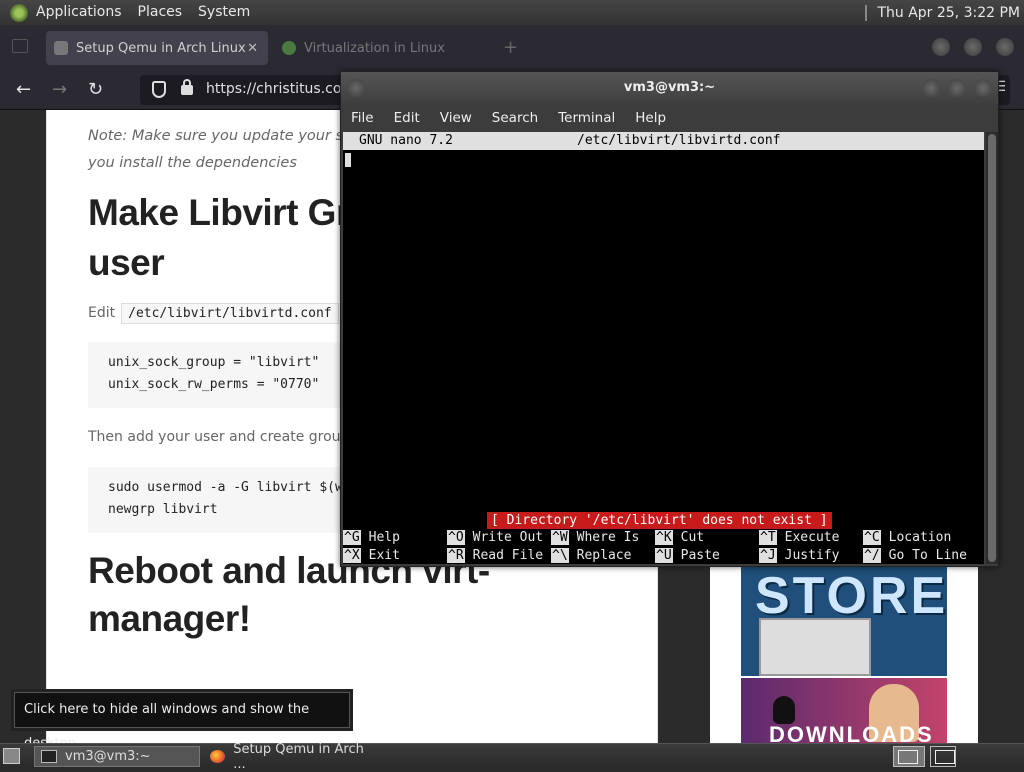 This screenshot has height=772, width=1024. What do you see at coordinates (591, 555) in the screenshot?
I see `shortcut-replace: ^\ Replace` at bounding box center [591, 555].